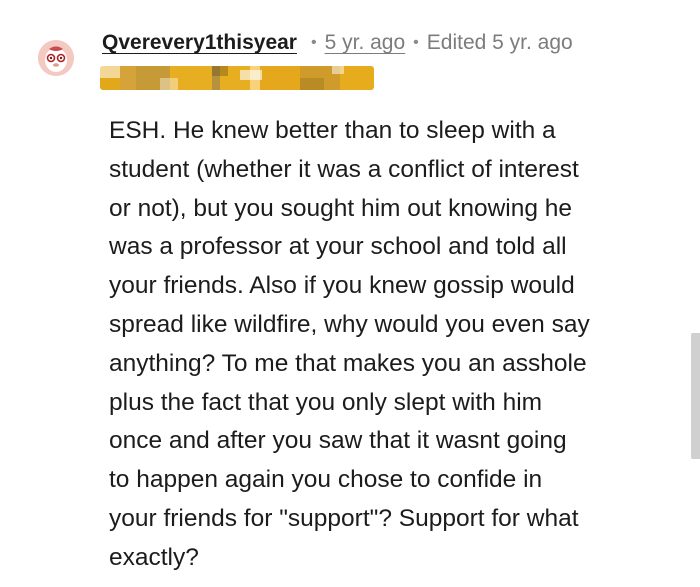 The height and width of the screenshot is (587, 700). Describe the element at coordinates (237, 78) in the screenshot. I see `user-flair-redacted` at that location.